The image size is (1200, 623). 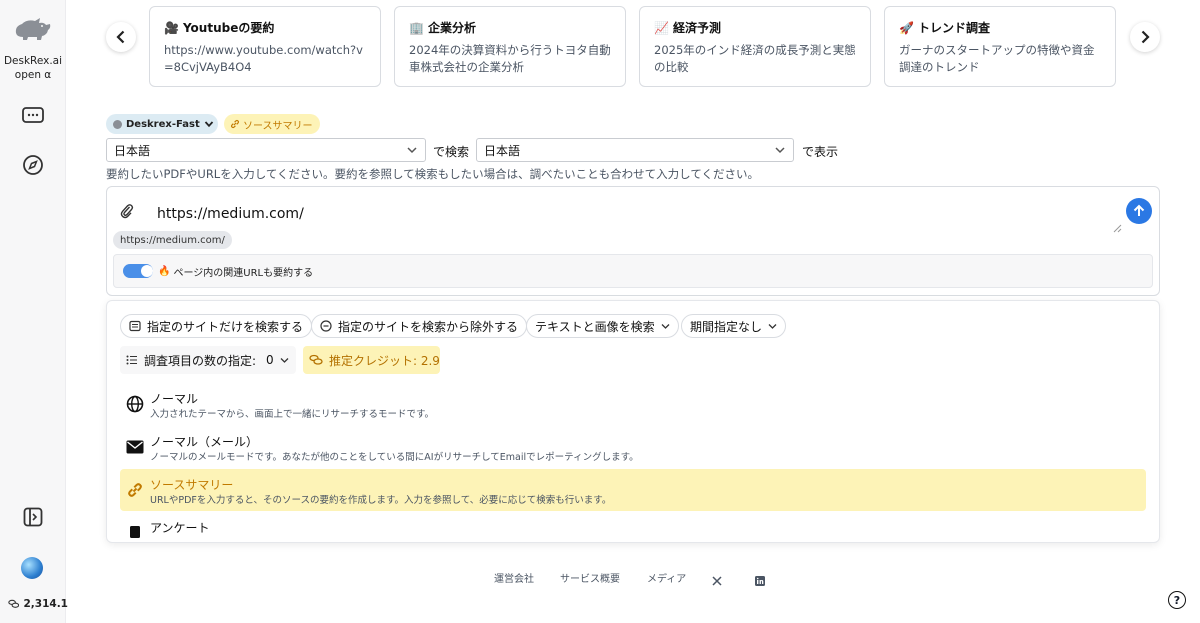 I want to click on suggestion-card: 🏢 企業分析 2024年の決算資料から行うトヨタ自動車株式会社の企業分析, so click(x=510, y=46).